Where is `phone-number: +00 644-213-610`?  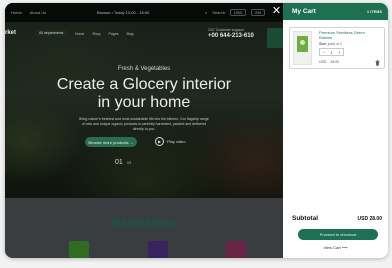
phone-number: +00 644-213-610 is located at coordinates (231, 36).